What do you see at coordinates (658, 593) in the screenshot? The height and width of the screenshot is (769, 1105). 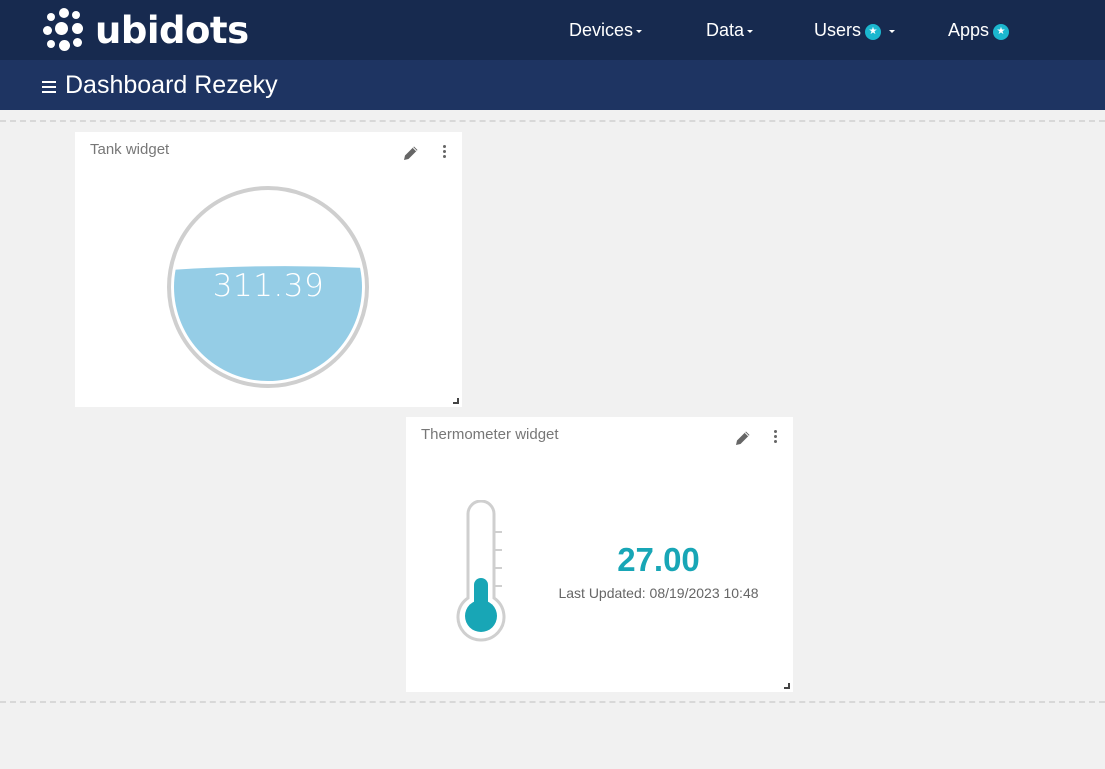 I see `last-updated-text: Last Updated: 08/19/2023 10:48` at bounding box center [658, 593].